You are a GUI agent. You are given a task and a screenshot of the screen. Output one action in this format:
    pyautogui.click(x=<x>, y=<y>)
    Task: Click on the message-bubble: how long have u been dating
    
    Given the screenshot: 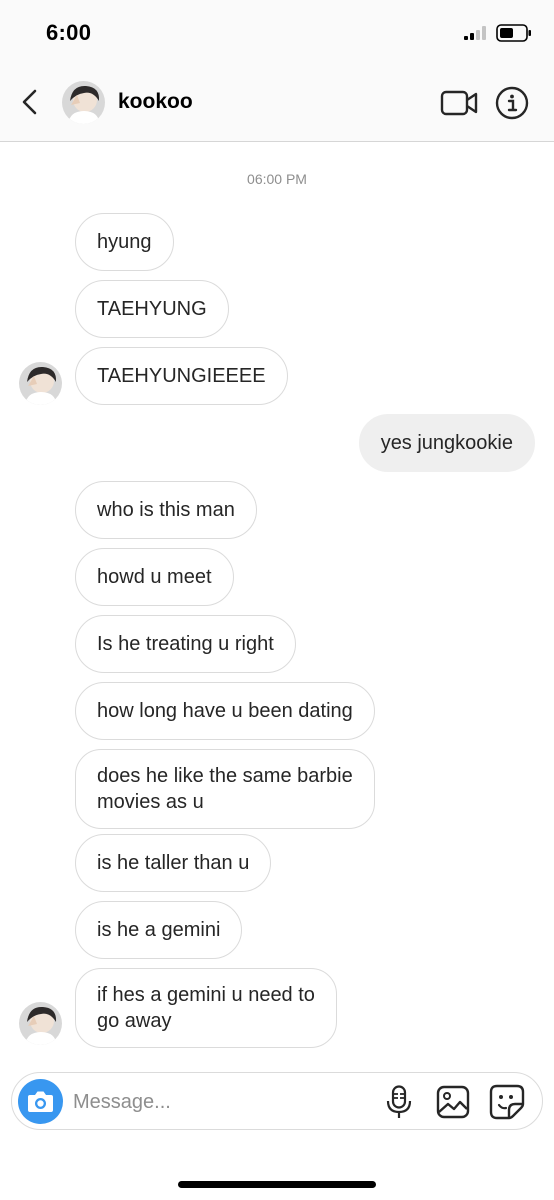 What is the action you would take?
    pyautogui.click(x=225, y=711)
    